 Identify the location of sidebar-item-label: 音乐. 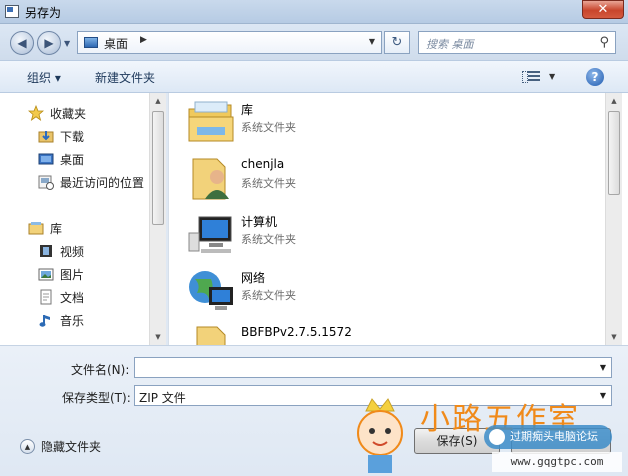
(72, 320).